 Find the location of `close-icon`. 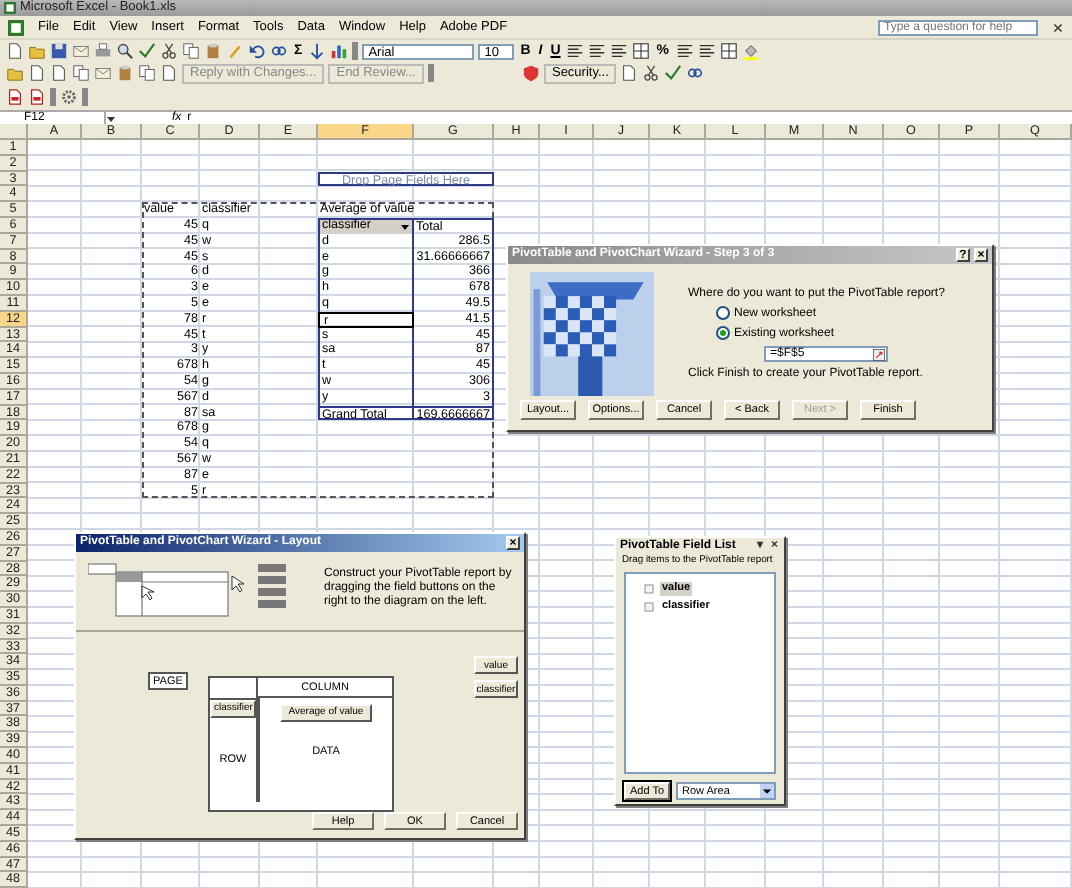

close-icon is located at coordinates (1058, 27).